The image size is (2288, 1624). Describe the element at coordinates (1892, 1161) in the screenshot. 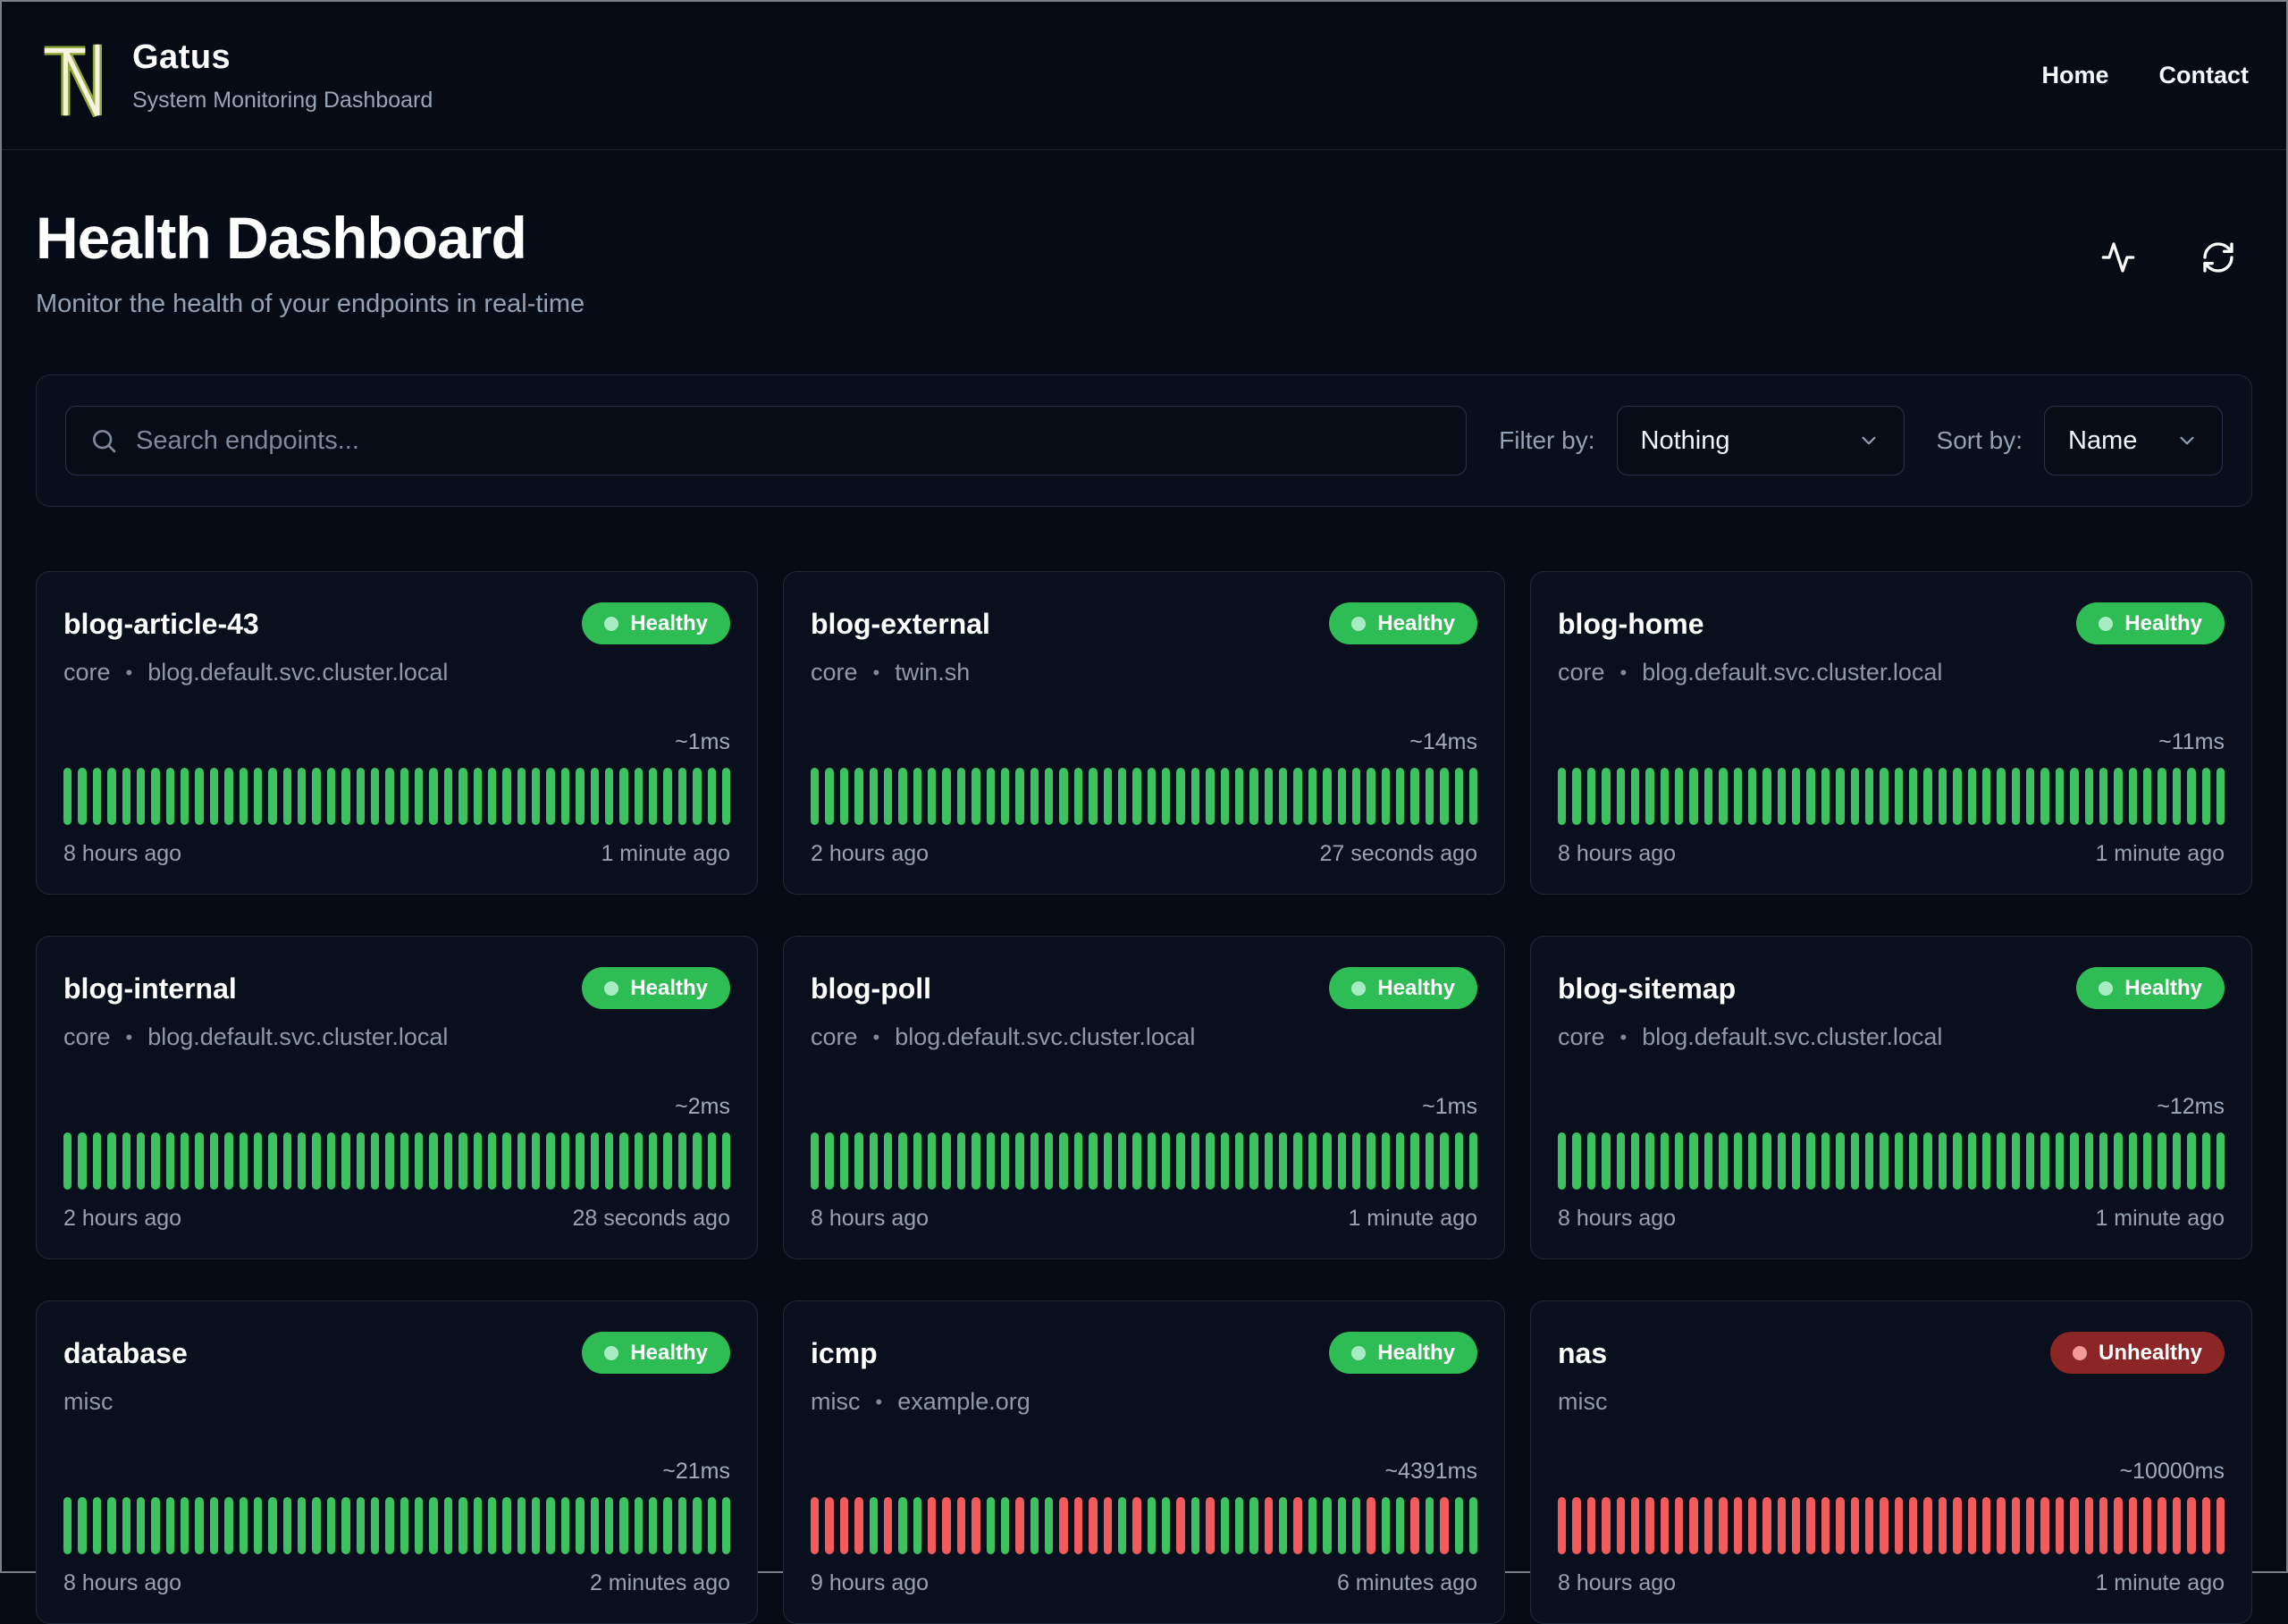

I see `uptime-bars` at that location.